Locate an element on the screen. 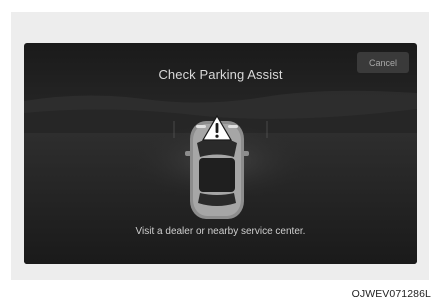 This screenshot has width=439, height=304. warning-triangle-icon is located at coordinates (217, 127).